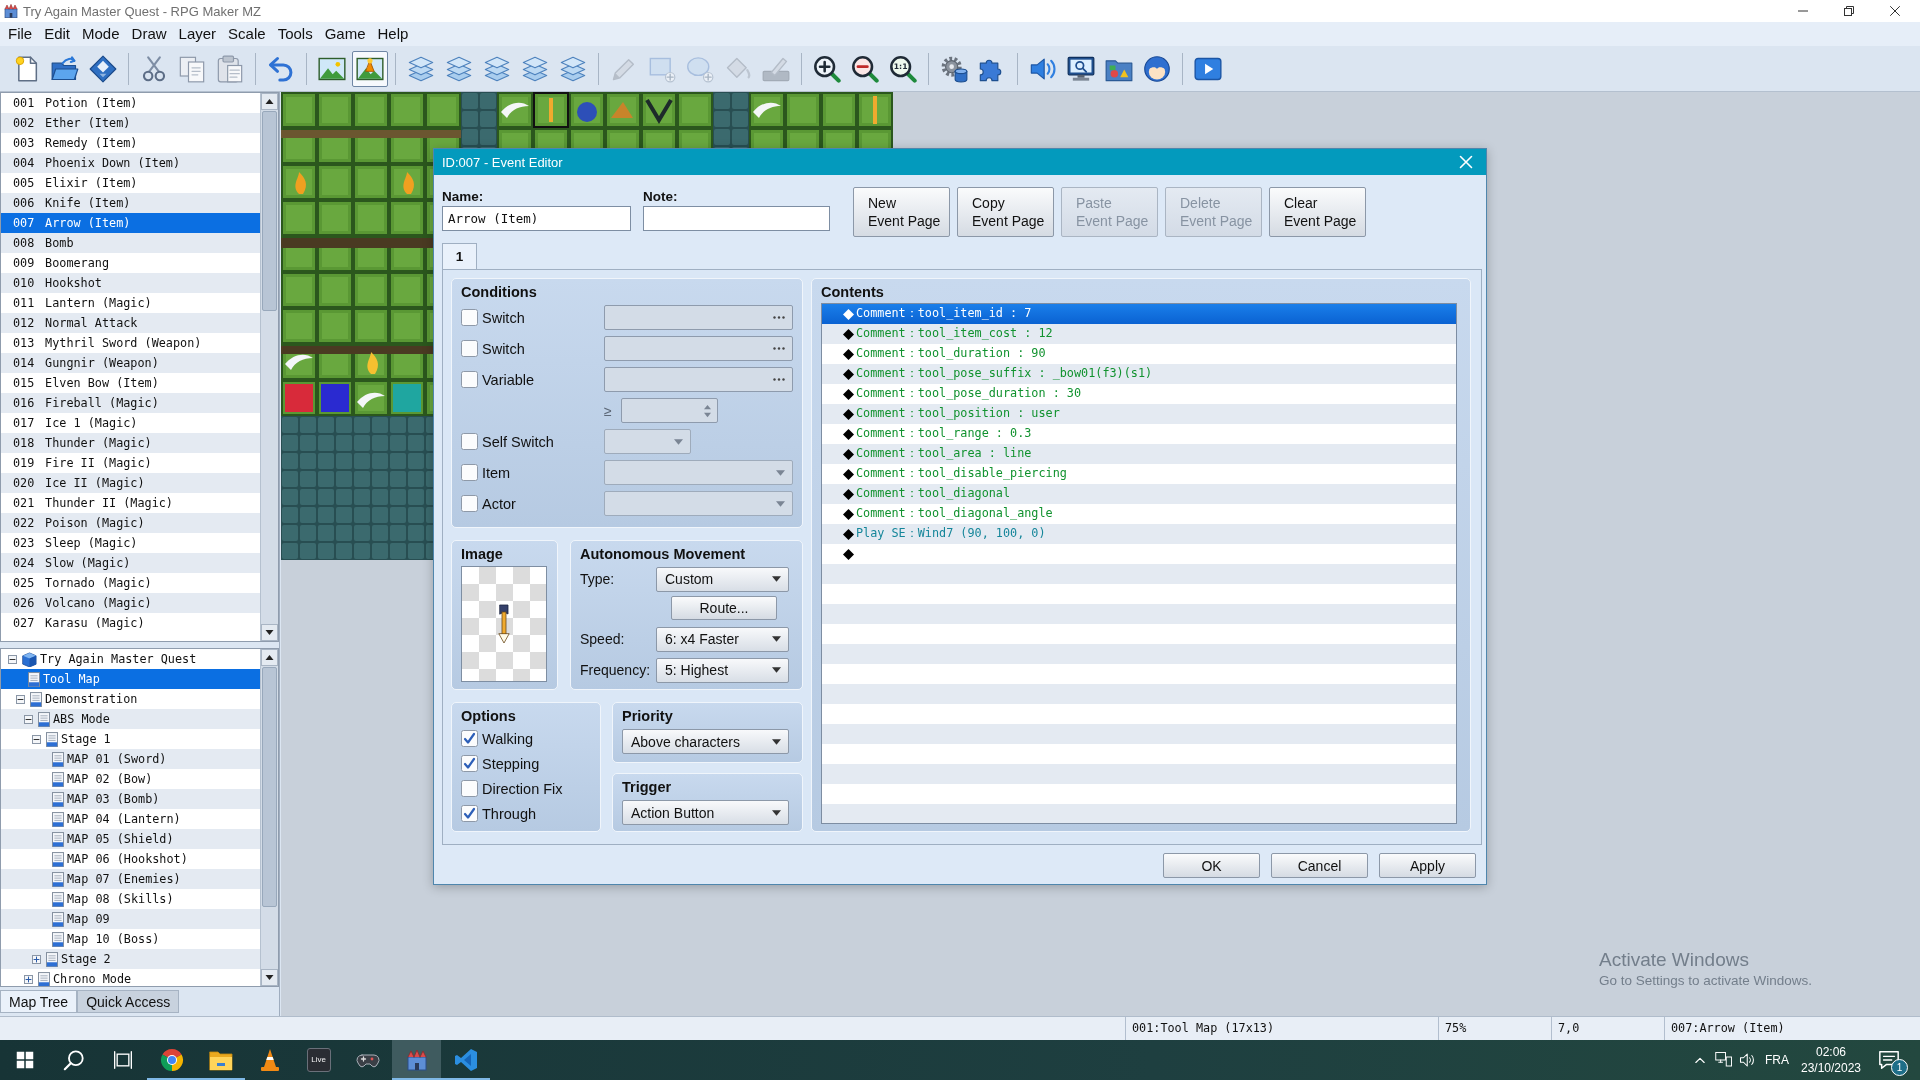 The width and height of the screenshot is (1920, 1080). Describe the element at coordinates (122, 1060) in the screenshot. I see `task-view-icon` at that location.